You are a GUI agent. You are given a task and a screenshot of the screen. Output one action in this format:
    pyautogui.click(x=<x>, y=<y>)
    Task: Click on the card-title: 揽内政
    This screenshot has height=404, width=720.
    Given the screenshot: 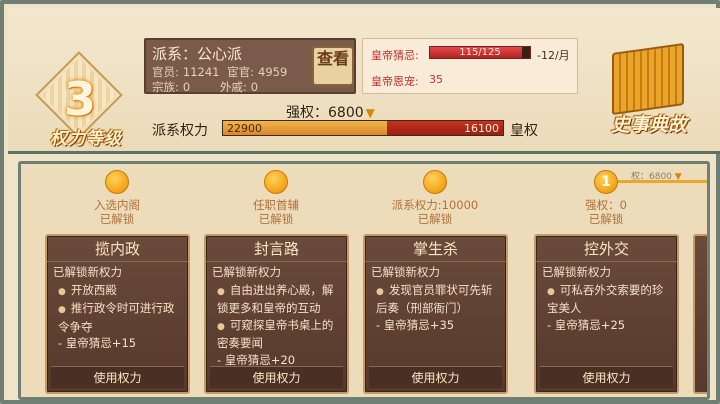 What is the action you would take?
    pyautogui.click(x=117, y=249)
    